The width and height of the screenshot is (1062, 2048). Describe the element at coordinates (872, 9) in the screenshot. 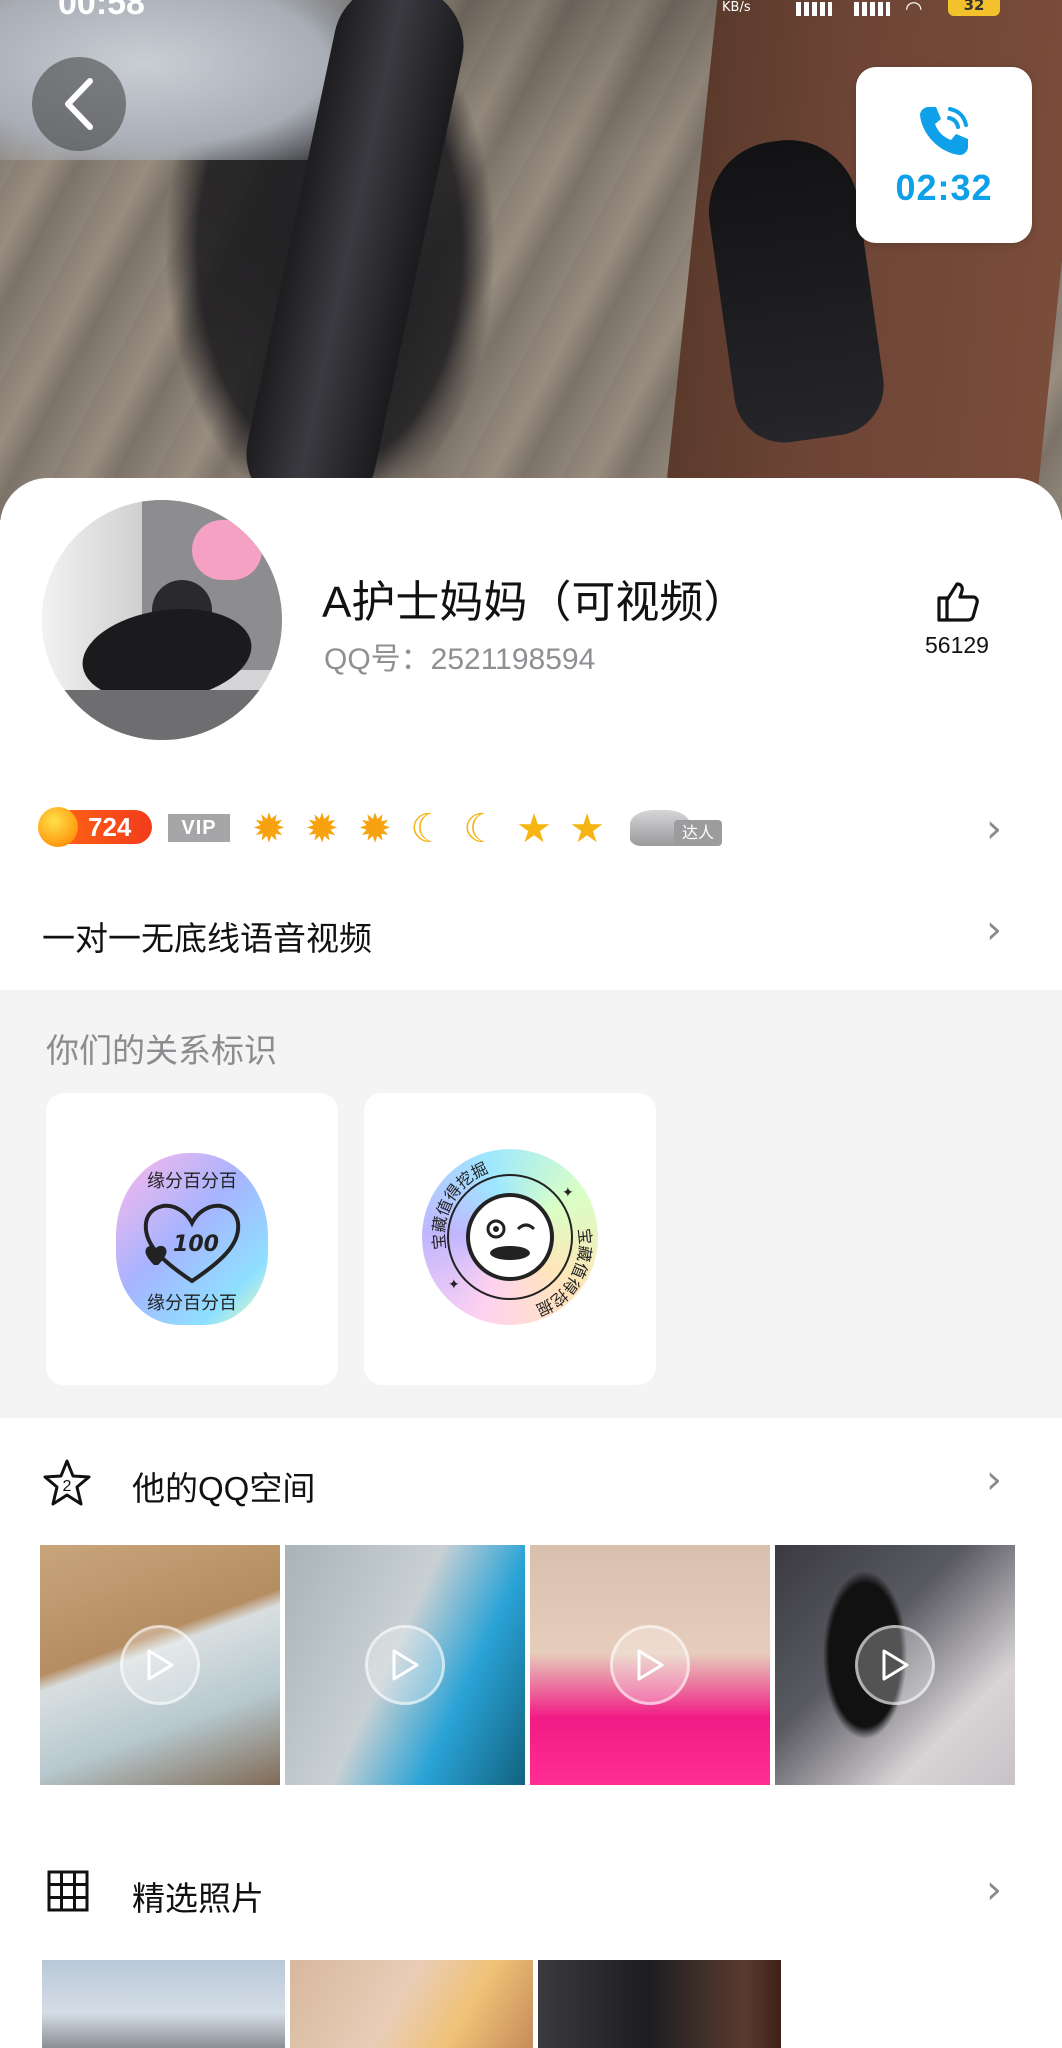

I see `cellular-signal-2-icon` at that location.